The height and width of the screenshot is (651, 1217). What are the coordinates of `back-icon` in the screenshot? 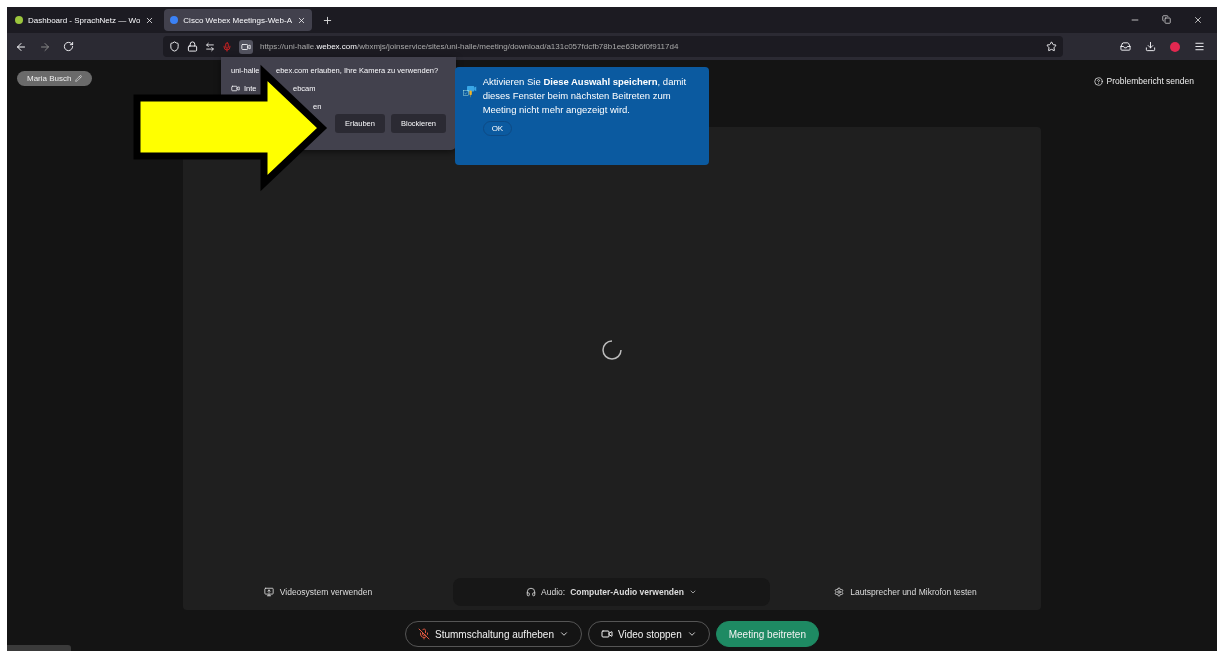 It's located at (21, 46).